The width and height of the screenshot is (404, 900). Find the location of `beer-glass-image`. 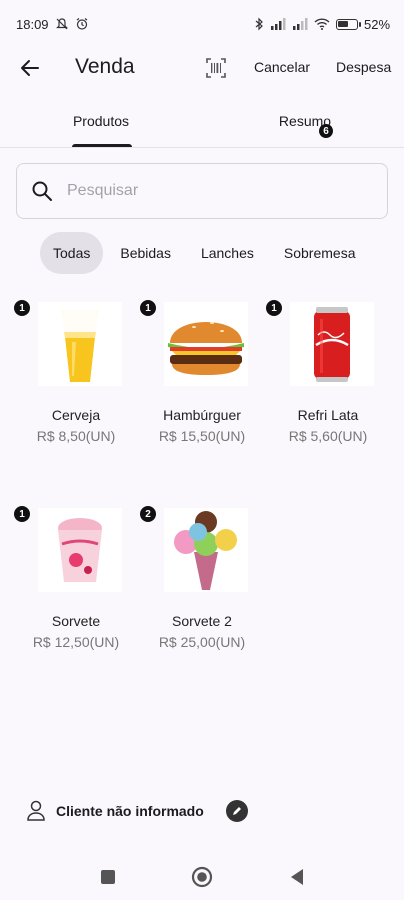

beer-glass-image is located at coordinates (80, 344).